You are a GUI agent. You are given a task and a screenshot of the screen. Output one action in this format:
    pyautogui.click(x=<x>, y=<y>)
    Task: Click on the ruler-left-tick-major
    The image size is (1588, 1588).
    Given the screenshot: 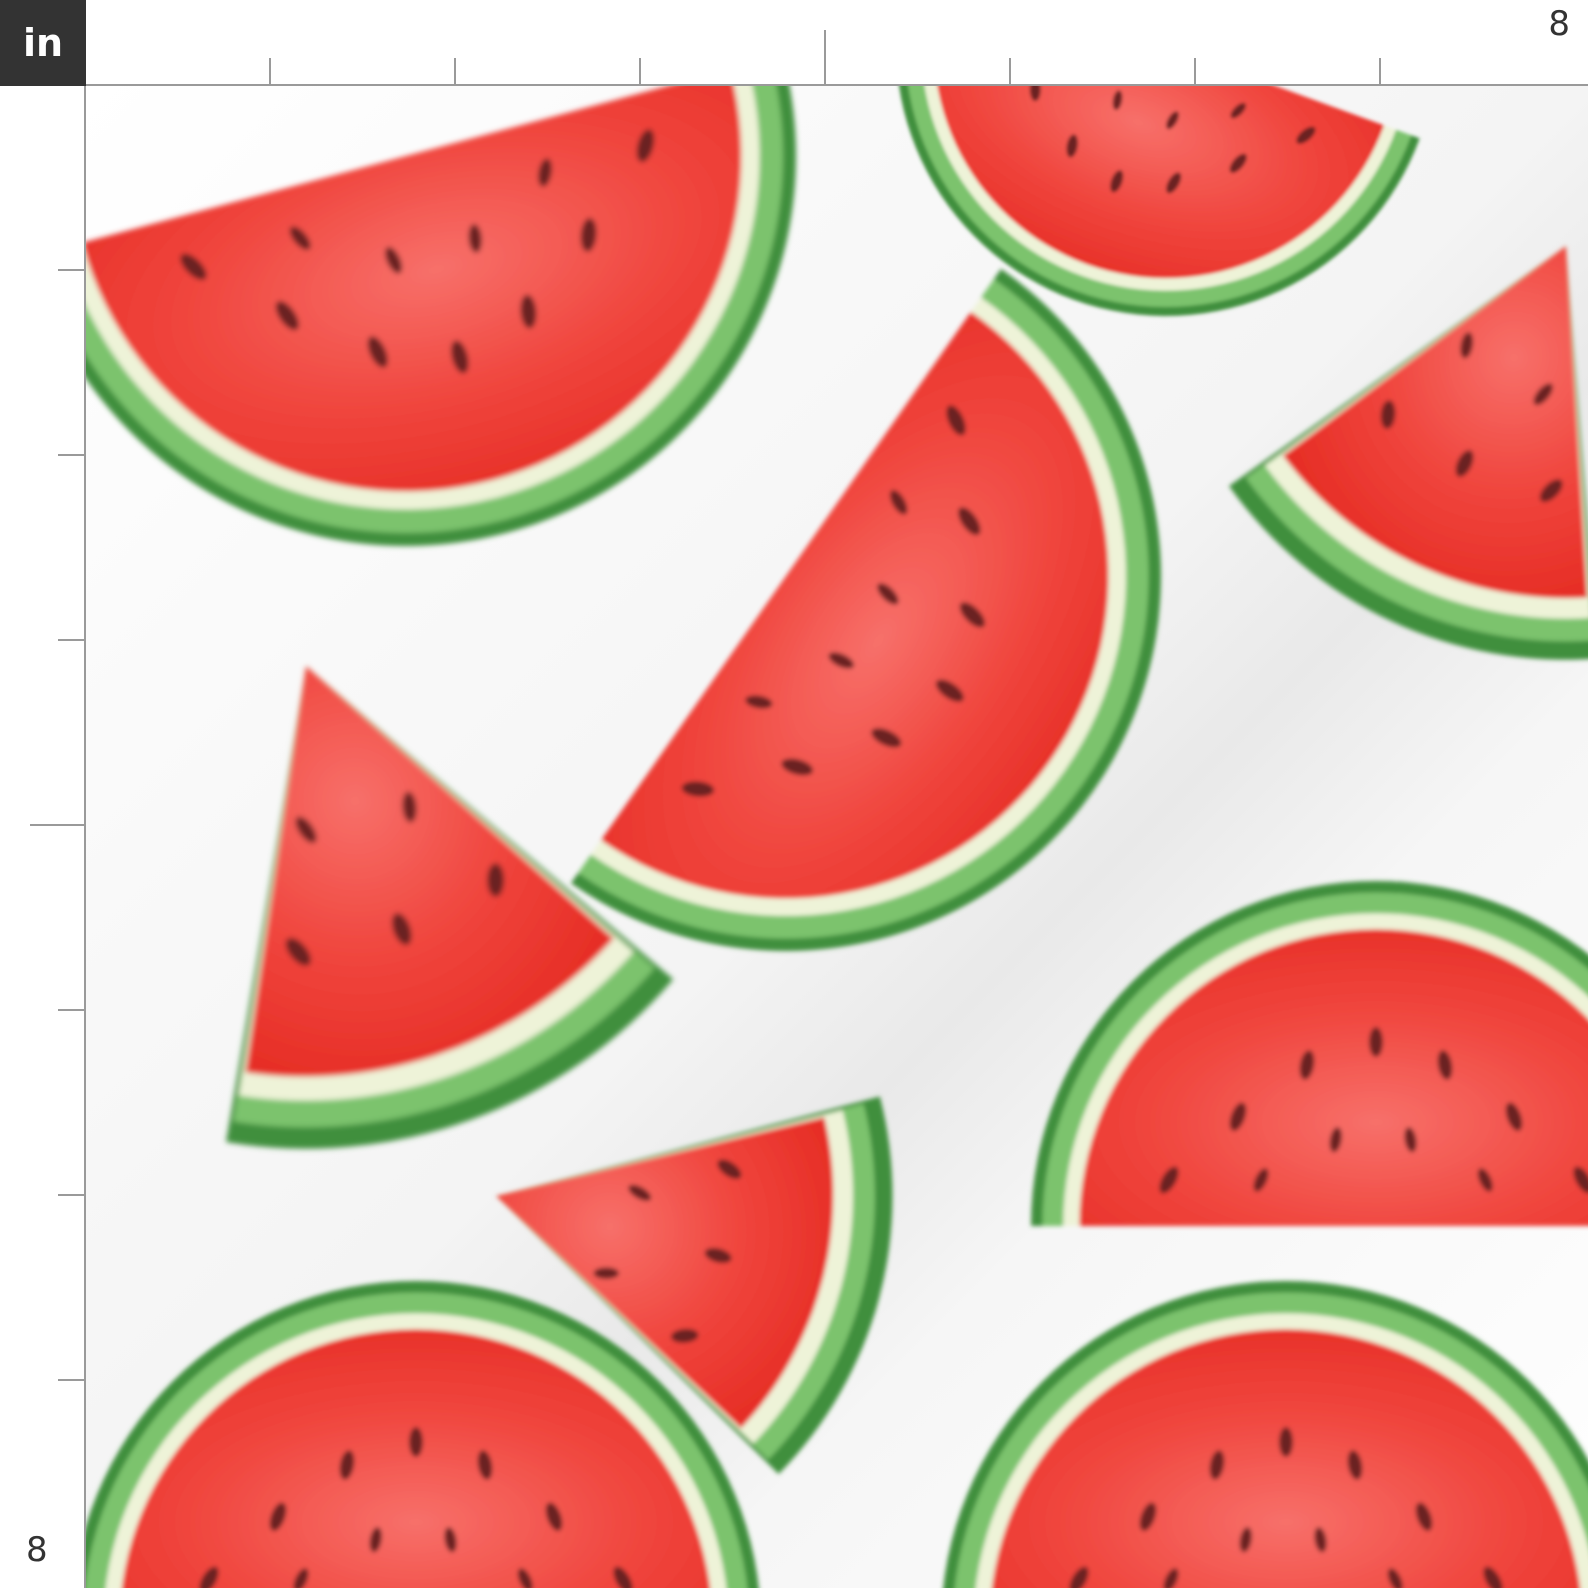 What is the action you would take?
    pyautogui.click(x=57, y=825)
    